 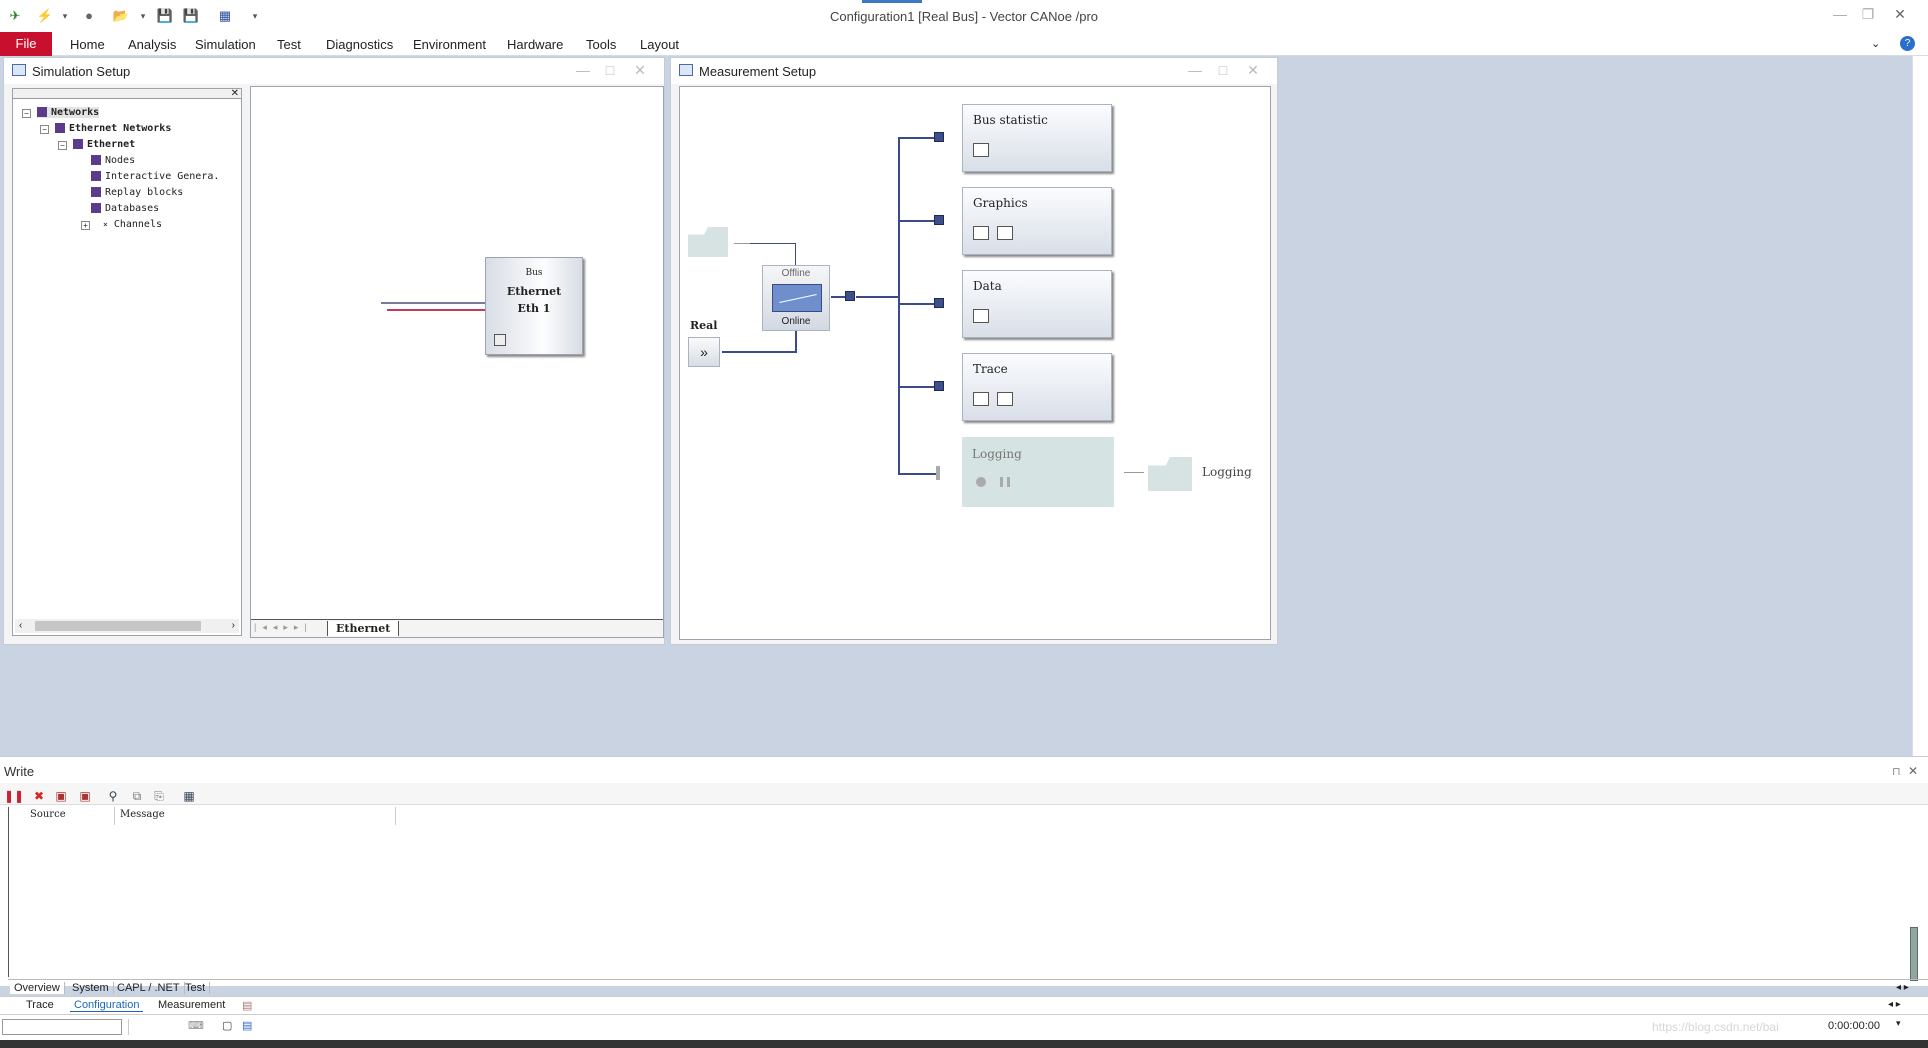 I want to click on write-tab-overview: Overview, so click(x=37, y=988).